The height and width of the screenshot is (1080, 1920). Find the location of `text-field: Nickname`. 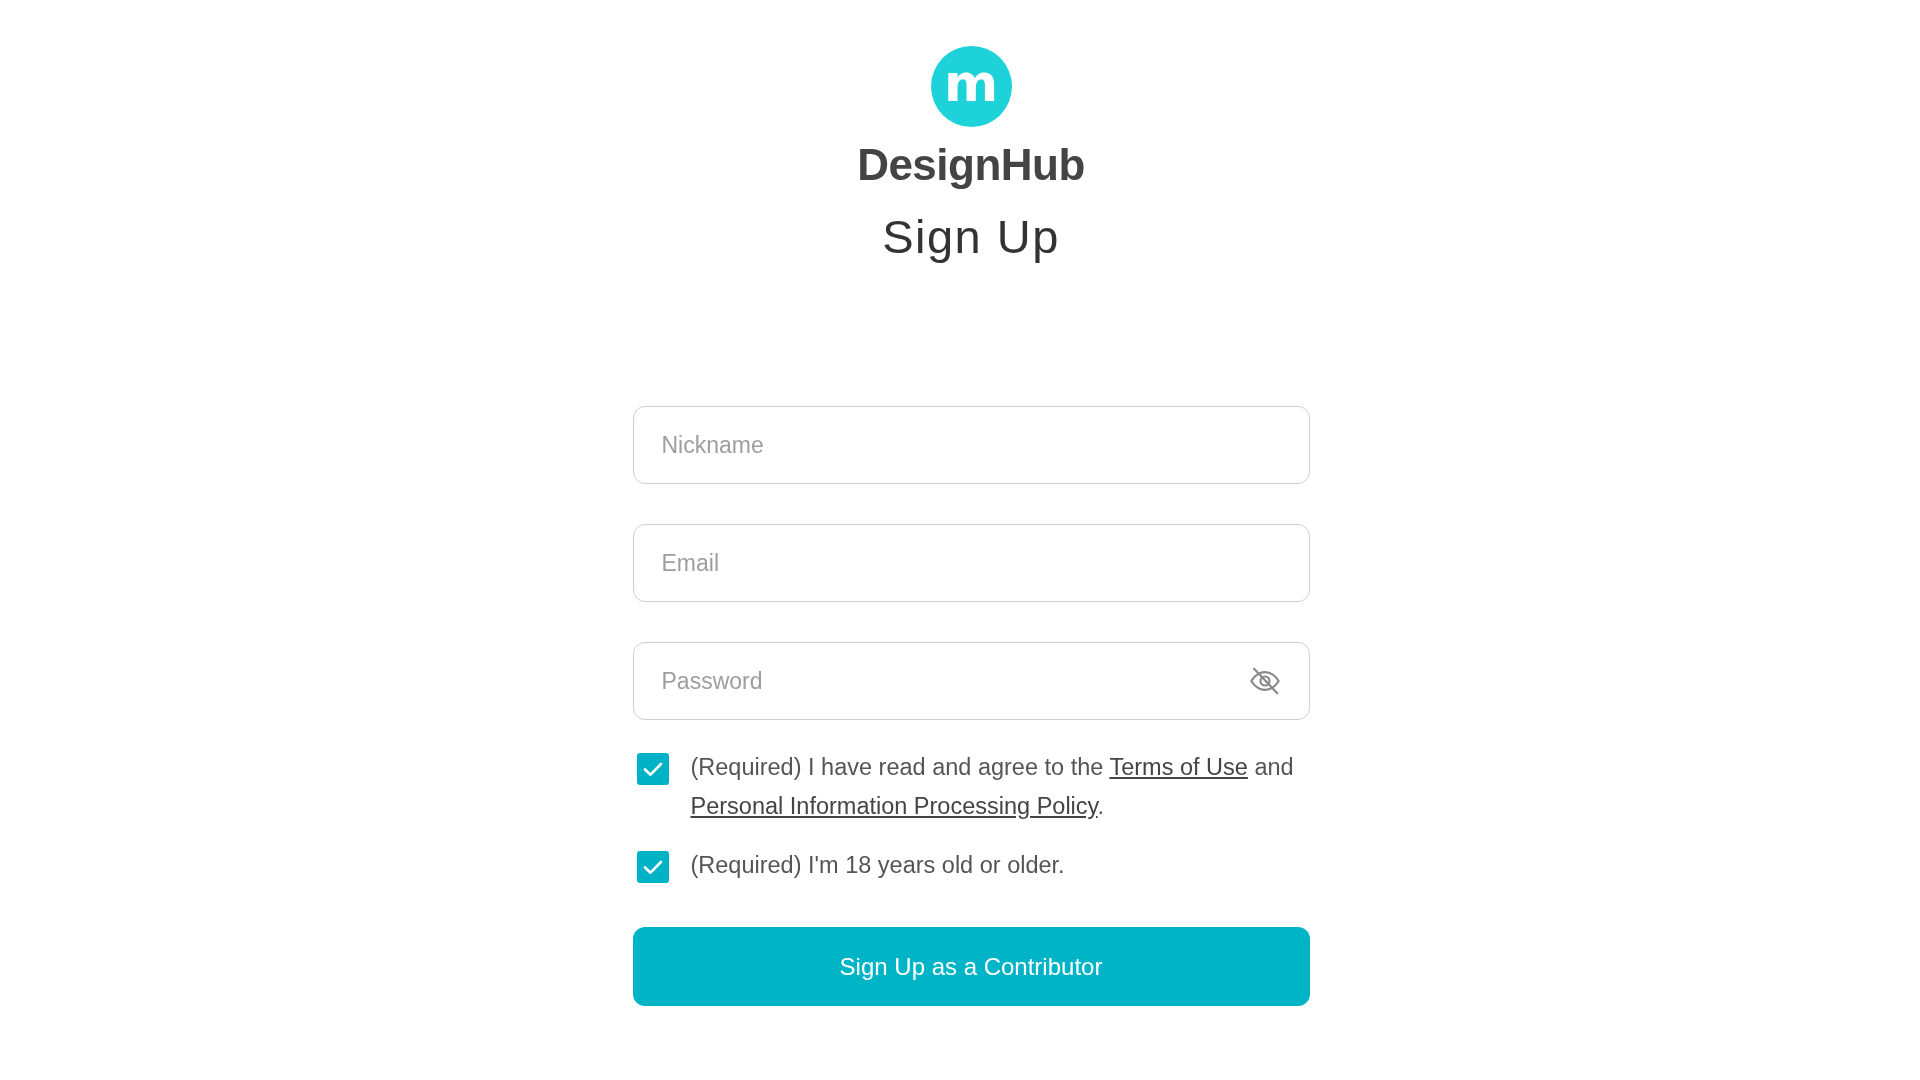

text-field: Nickname is located at coordinates (971, 445).